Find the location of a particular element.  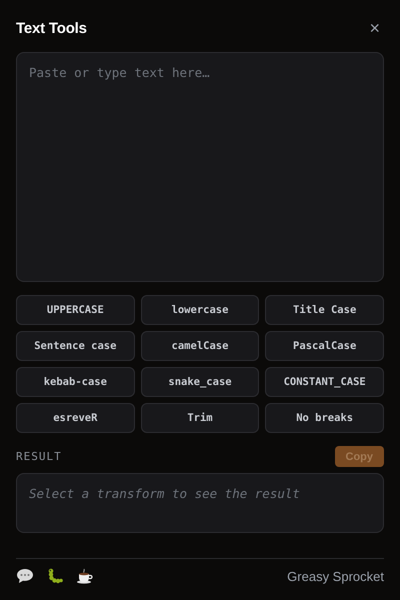

transform-button: Title Case is located at coordinates (324, 310).